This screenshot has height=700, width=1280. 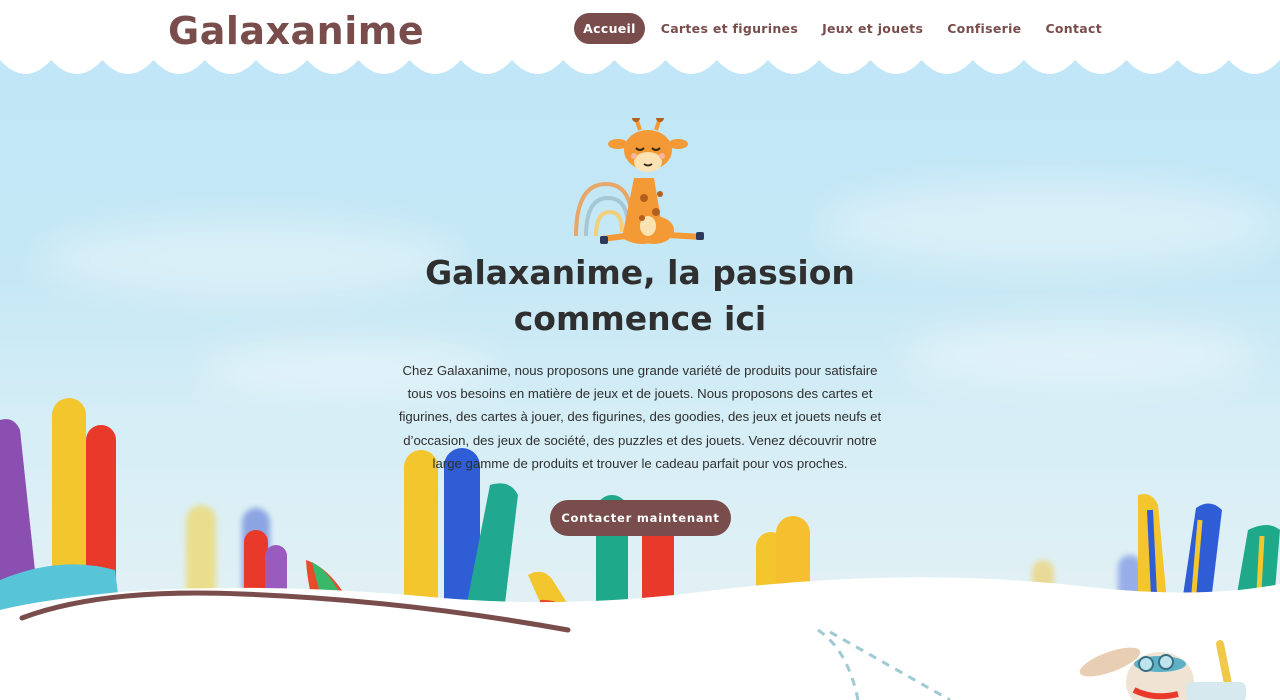 What do you see at coordinates (1162, 670) in the screenshot?
I see `rabbit-aviator-illustration` at bounding box center [1162, 670].